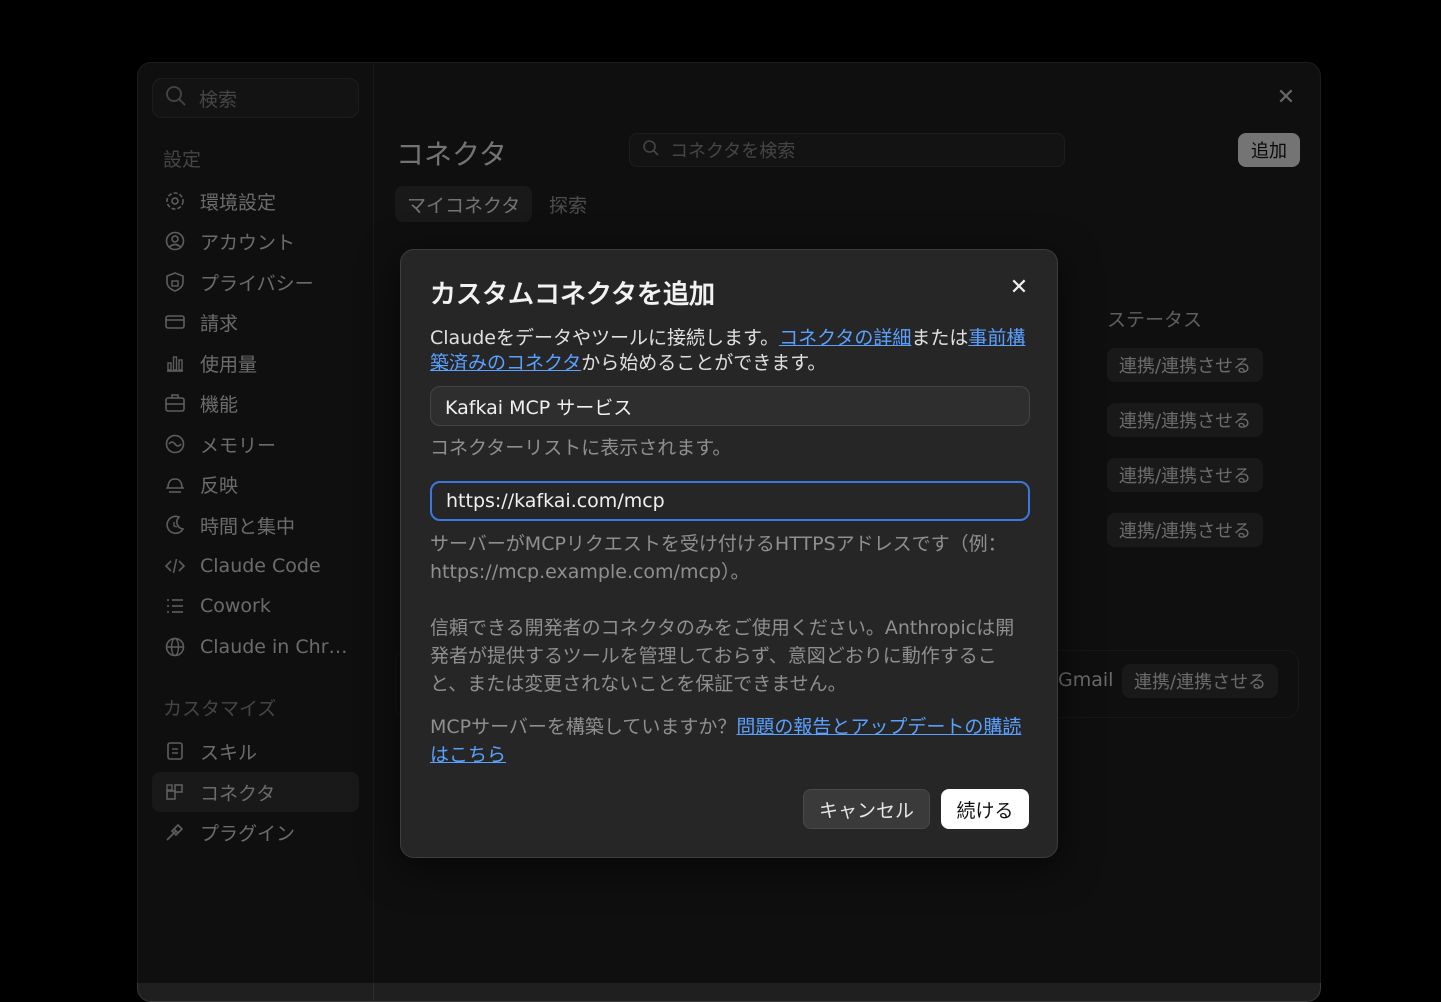 The height and width of the screenshot is (1002, 1441). Describe the element at coordinates (581, 448) in the screenshot. I see `name-hint: コネクターリストに表示されます。` at that location.